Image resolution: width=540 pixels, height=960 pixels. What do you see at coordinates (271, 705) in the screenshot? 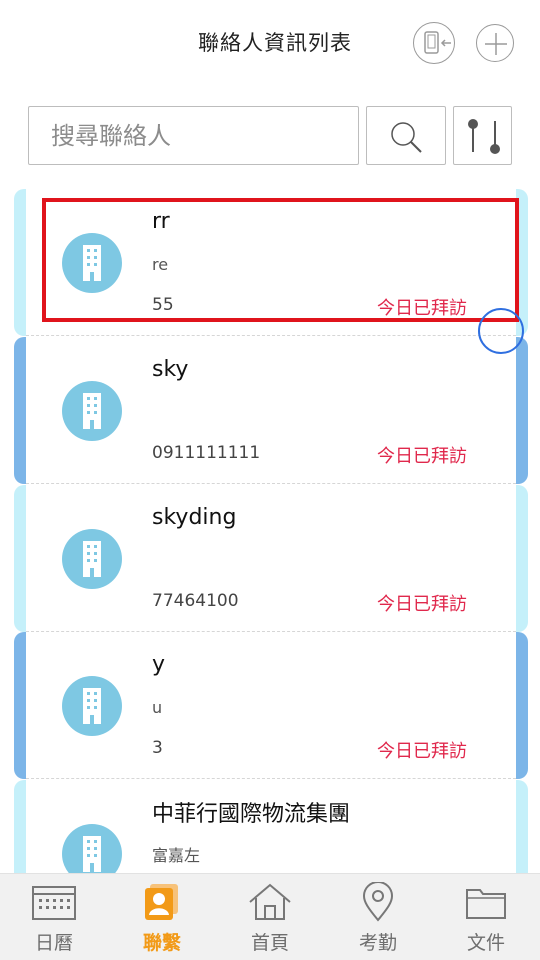
I see `contact-card: y u 3 今日已拜訪` at bounding box center [271, 705].